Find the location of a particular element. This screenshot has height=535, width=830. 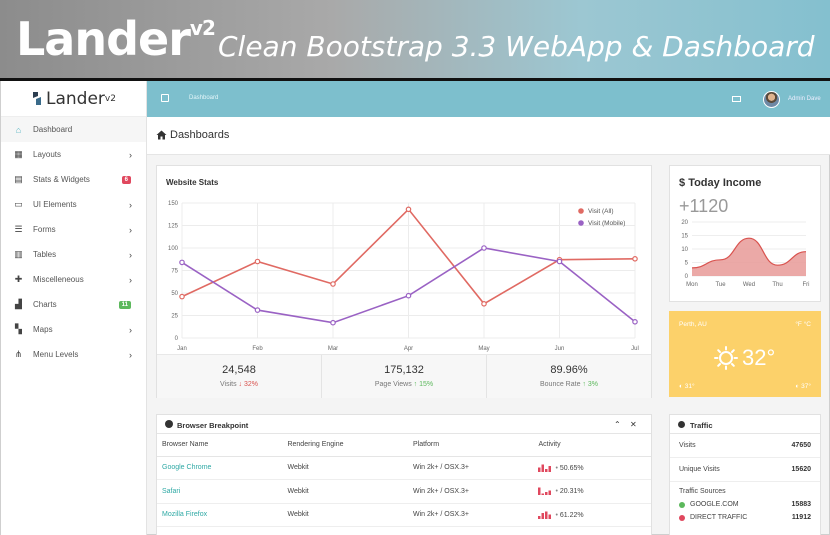

x-tick-label: Jul is located at coordinates (635, 349).